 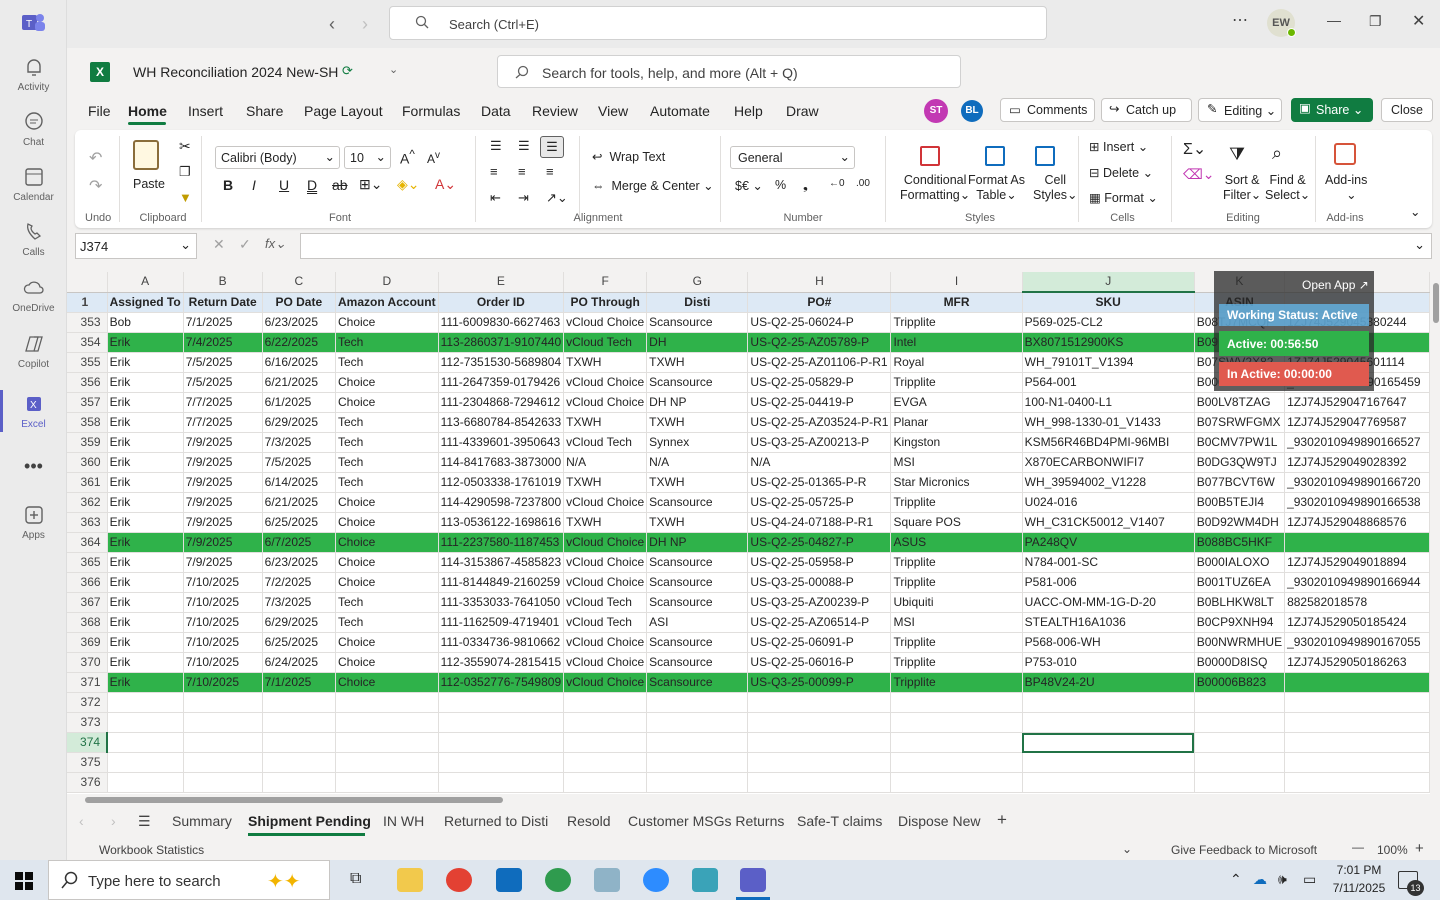 I want to click on confirm-entry-icon: ✓, so click(x=245, y=244).